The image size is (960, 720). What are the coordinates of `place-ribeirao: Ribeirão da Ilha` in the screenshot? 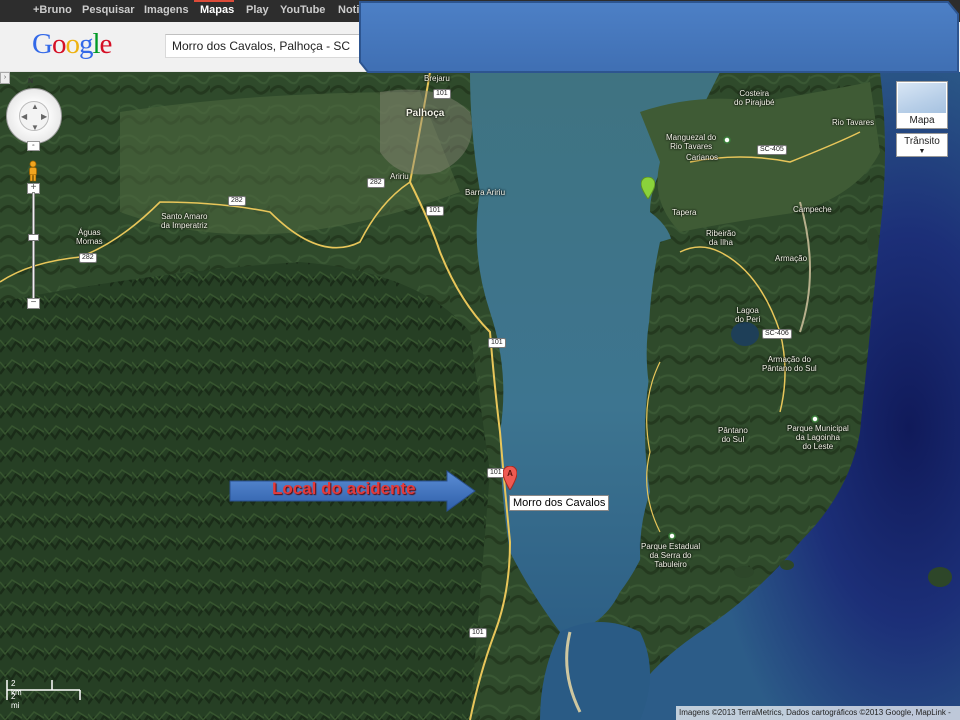 It's located at (721, 238).